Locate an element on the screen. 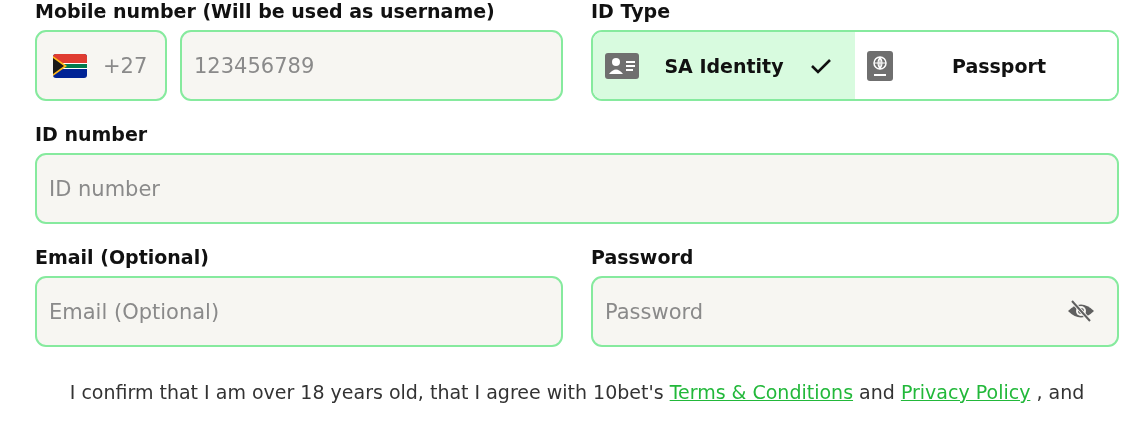  passport-icon is located at coordinates (880, 65).